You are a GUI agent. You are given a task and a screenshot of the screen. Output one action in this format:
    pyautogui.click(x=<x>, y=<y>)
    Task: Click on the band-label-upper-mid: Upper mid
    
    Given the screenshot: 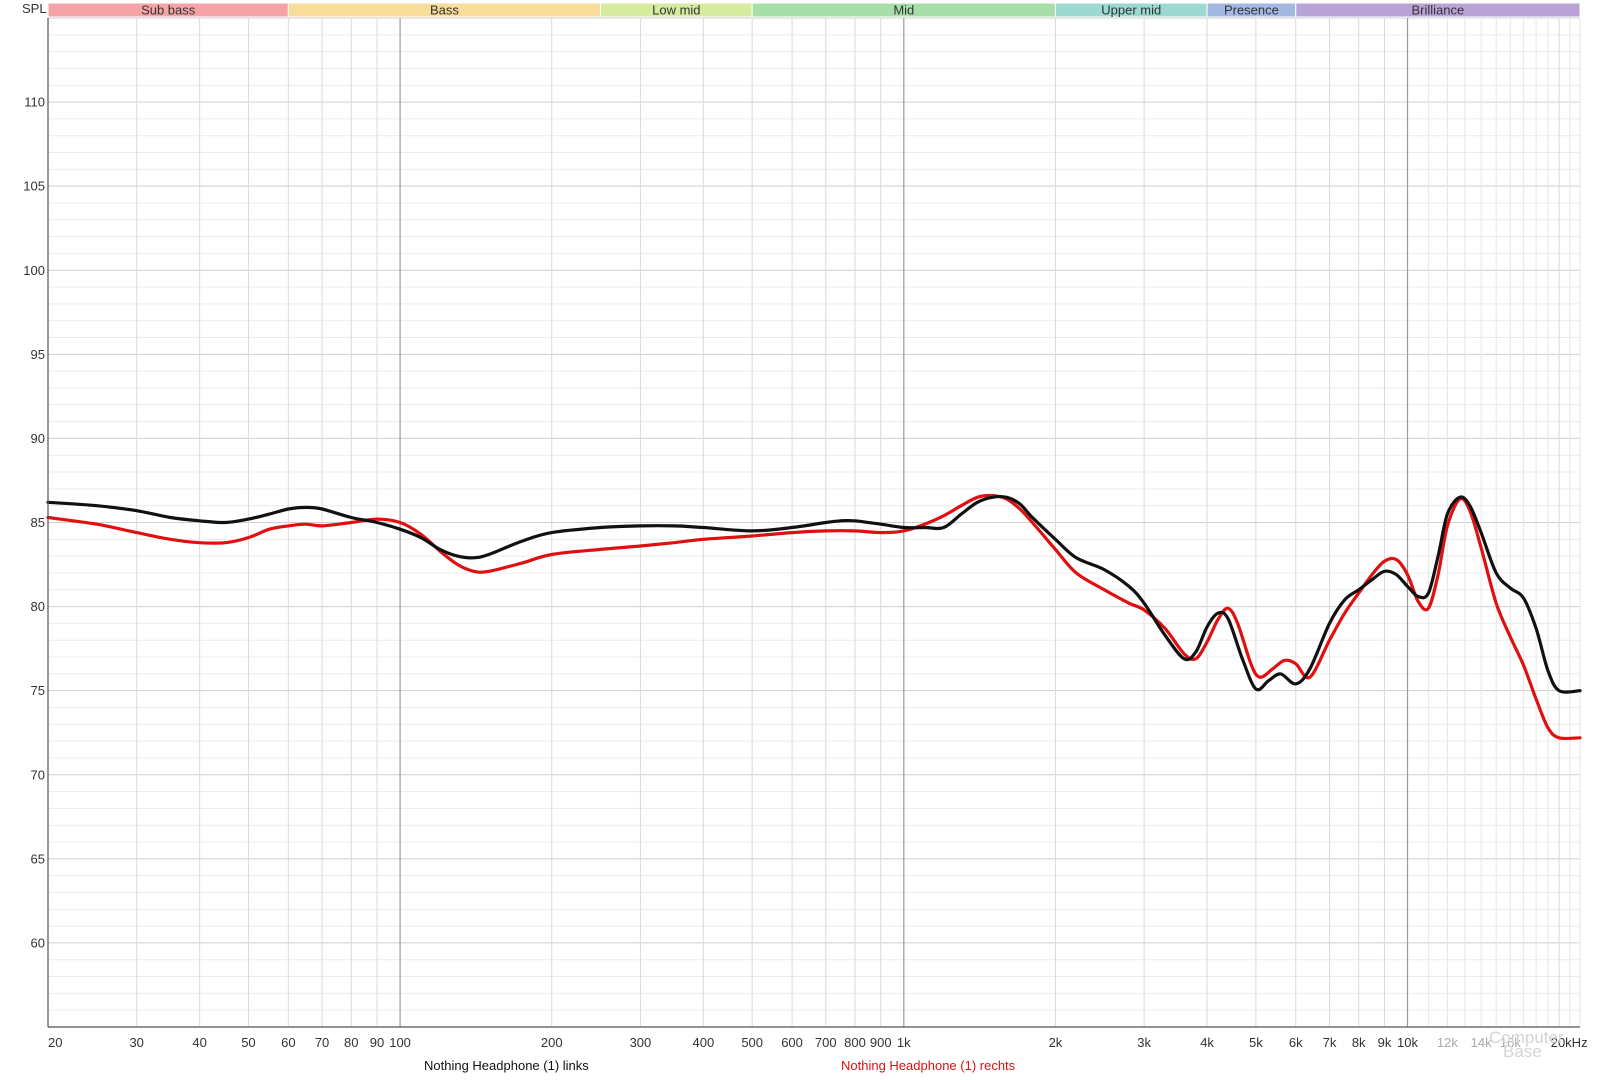 What is the action you would take?
    pyautogui.click(x=1131, y=10)
    